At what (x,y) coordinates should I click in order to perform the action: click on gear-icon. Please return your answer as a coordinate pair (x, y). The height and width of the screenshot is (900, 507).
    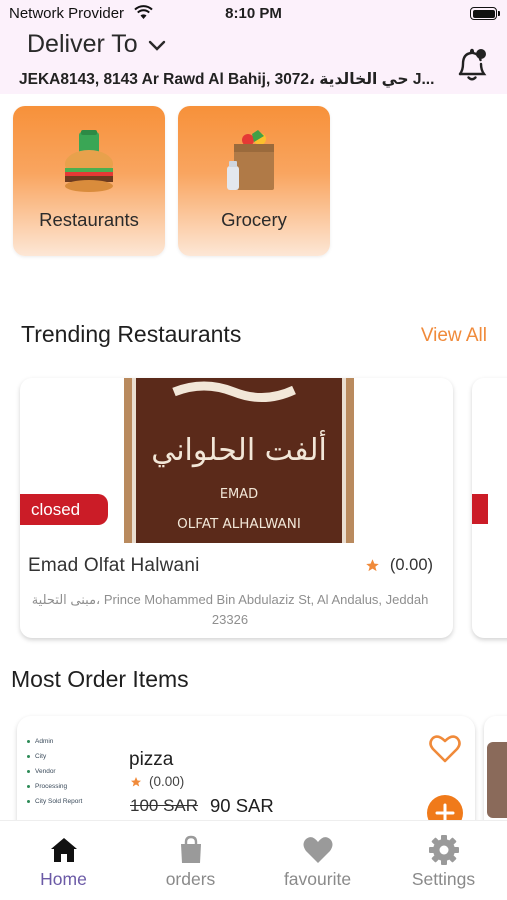
    Looking at the image, I should click on (443, 850).